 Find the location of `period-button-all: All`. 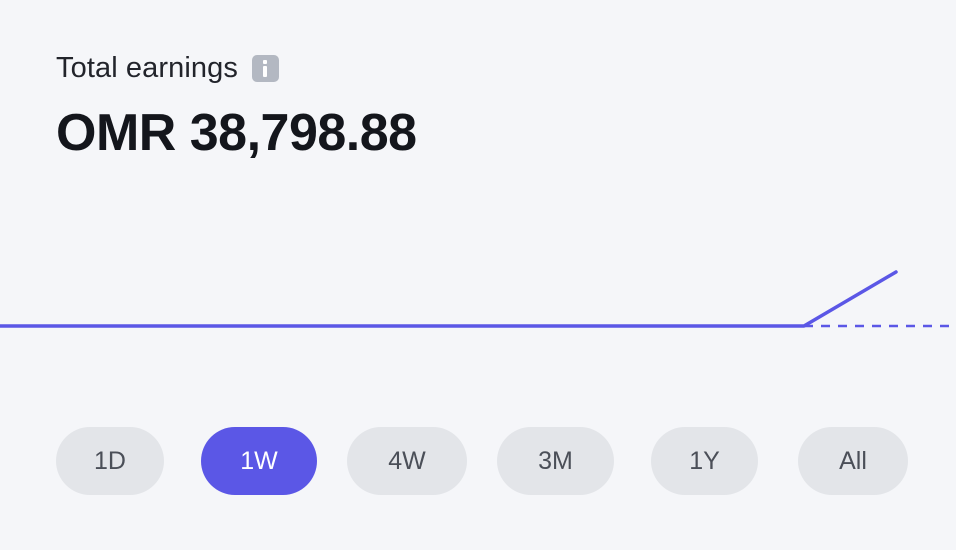

period-button-all: All is located at coordinates (853, 461).